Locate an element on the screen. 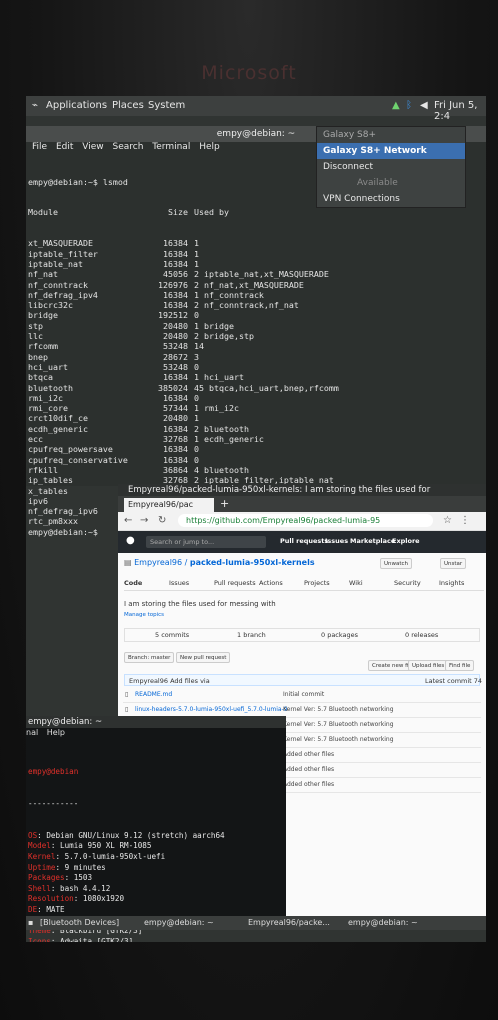 The image size is (498, 1020). stat-branch: 1 branch is located at coordinates (251, 635).